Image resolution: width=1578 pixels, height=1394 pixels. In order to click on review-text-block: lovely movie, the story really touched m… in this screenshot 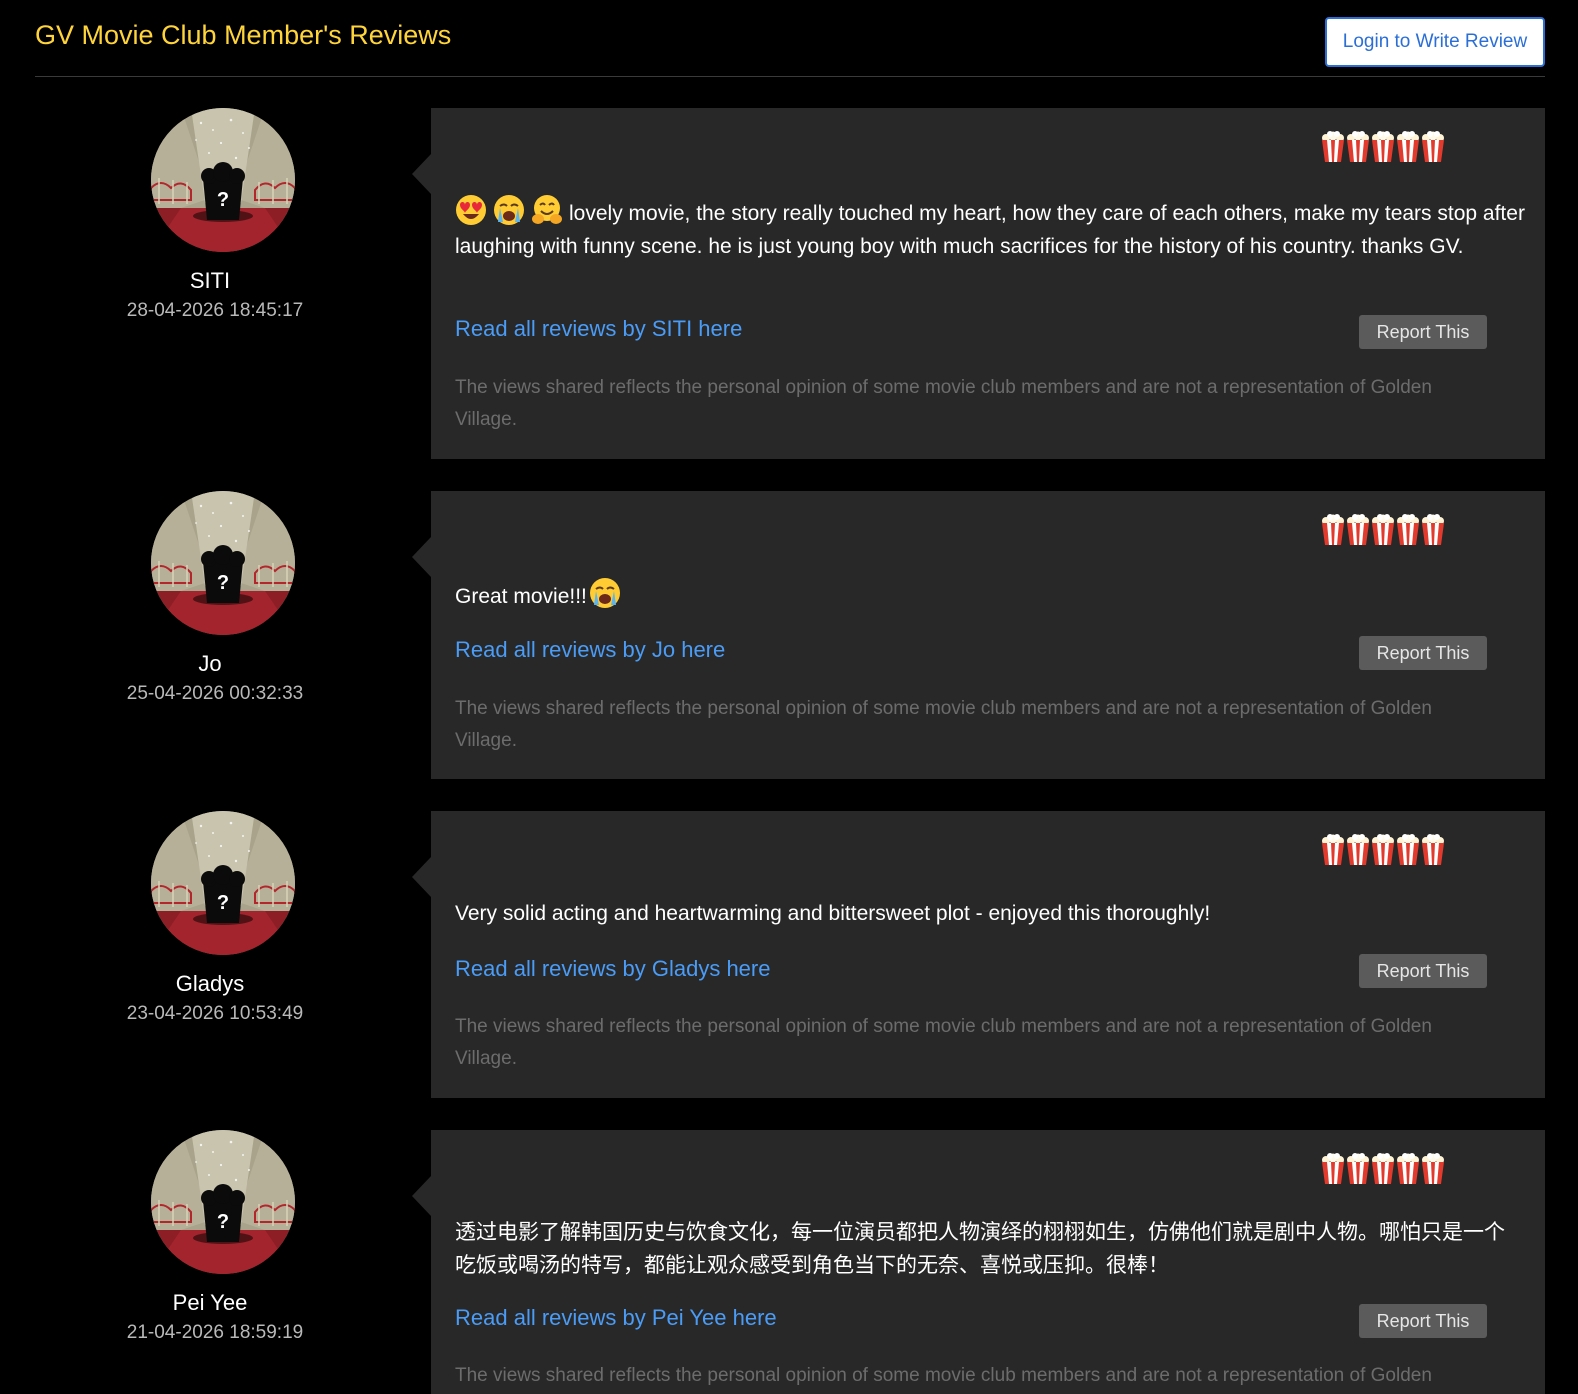, I will do `click(990, 228)`.